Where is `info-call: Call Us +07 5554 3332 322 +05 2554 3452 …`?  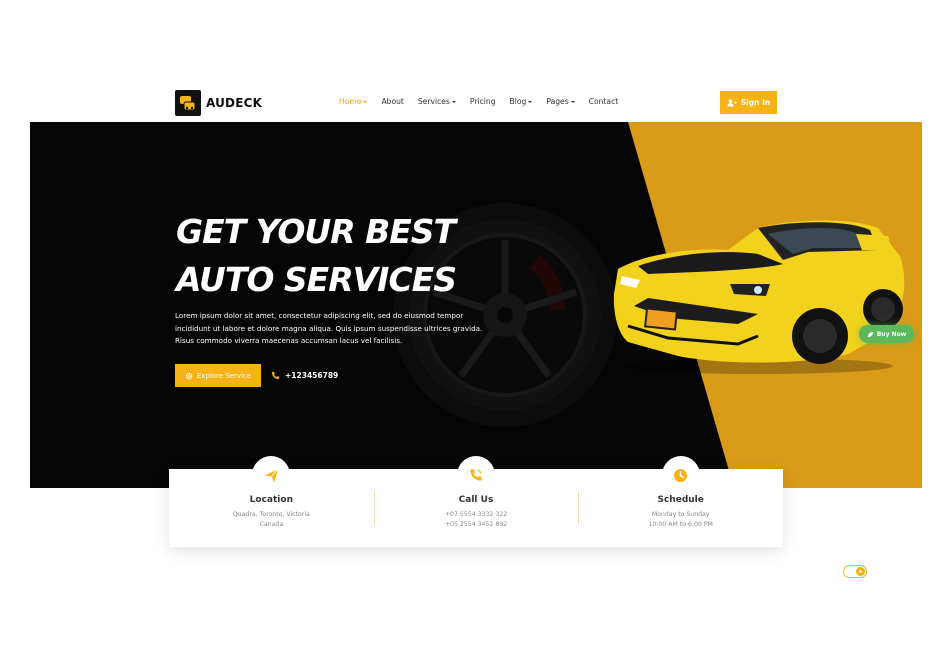 info-call: Call Us +07 5554 3332 322 +05 2554 3452 … is located at coordinates (476, 501).